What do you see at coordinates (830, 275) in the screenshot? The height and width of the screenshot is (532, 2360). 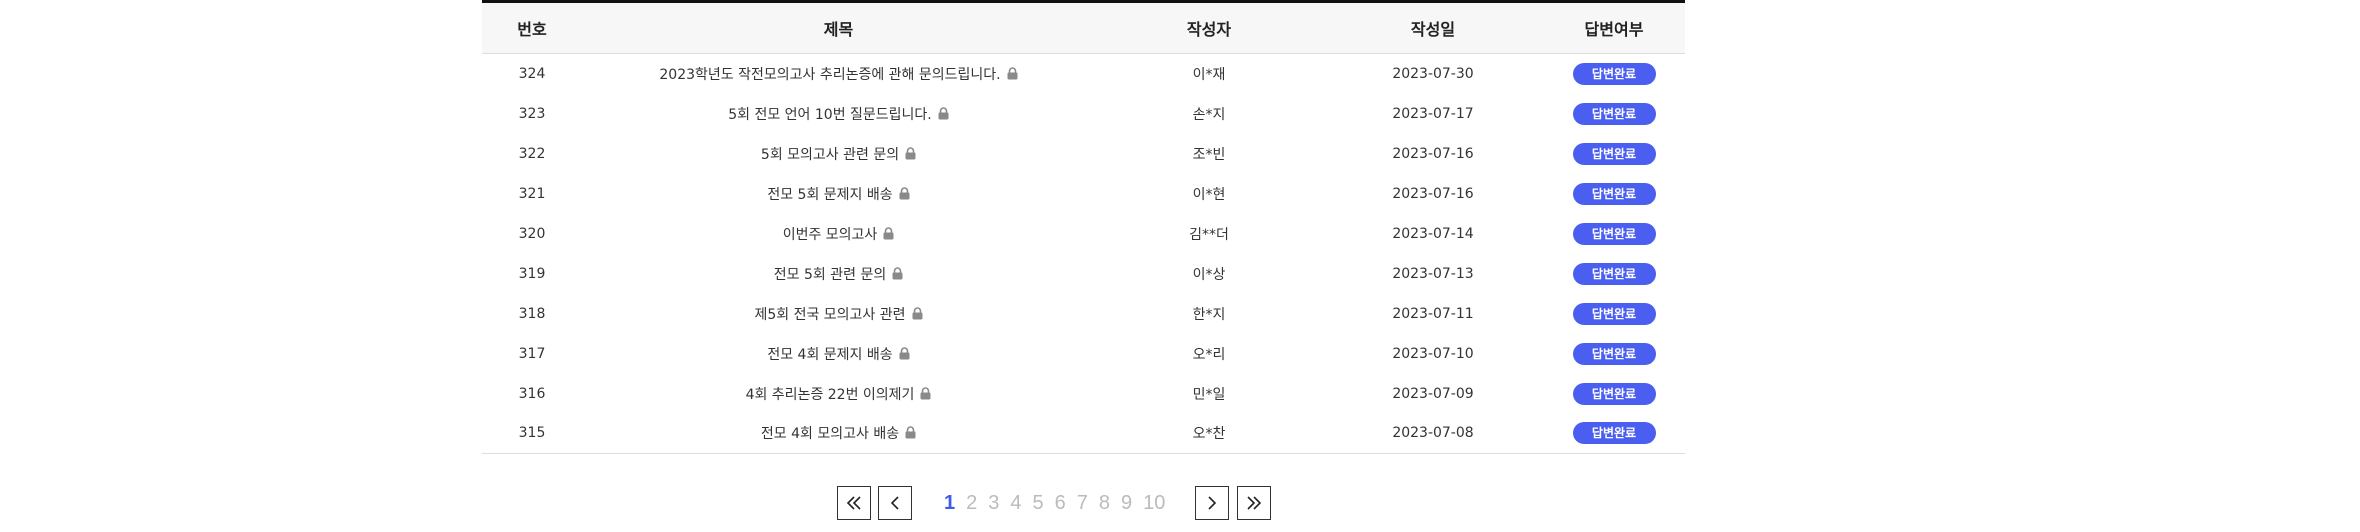 I see `row-title-link: 전모 5회 관련 문의` at bounding box center [830, 275].